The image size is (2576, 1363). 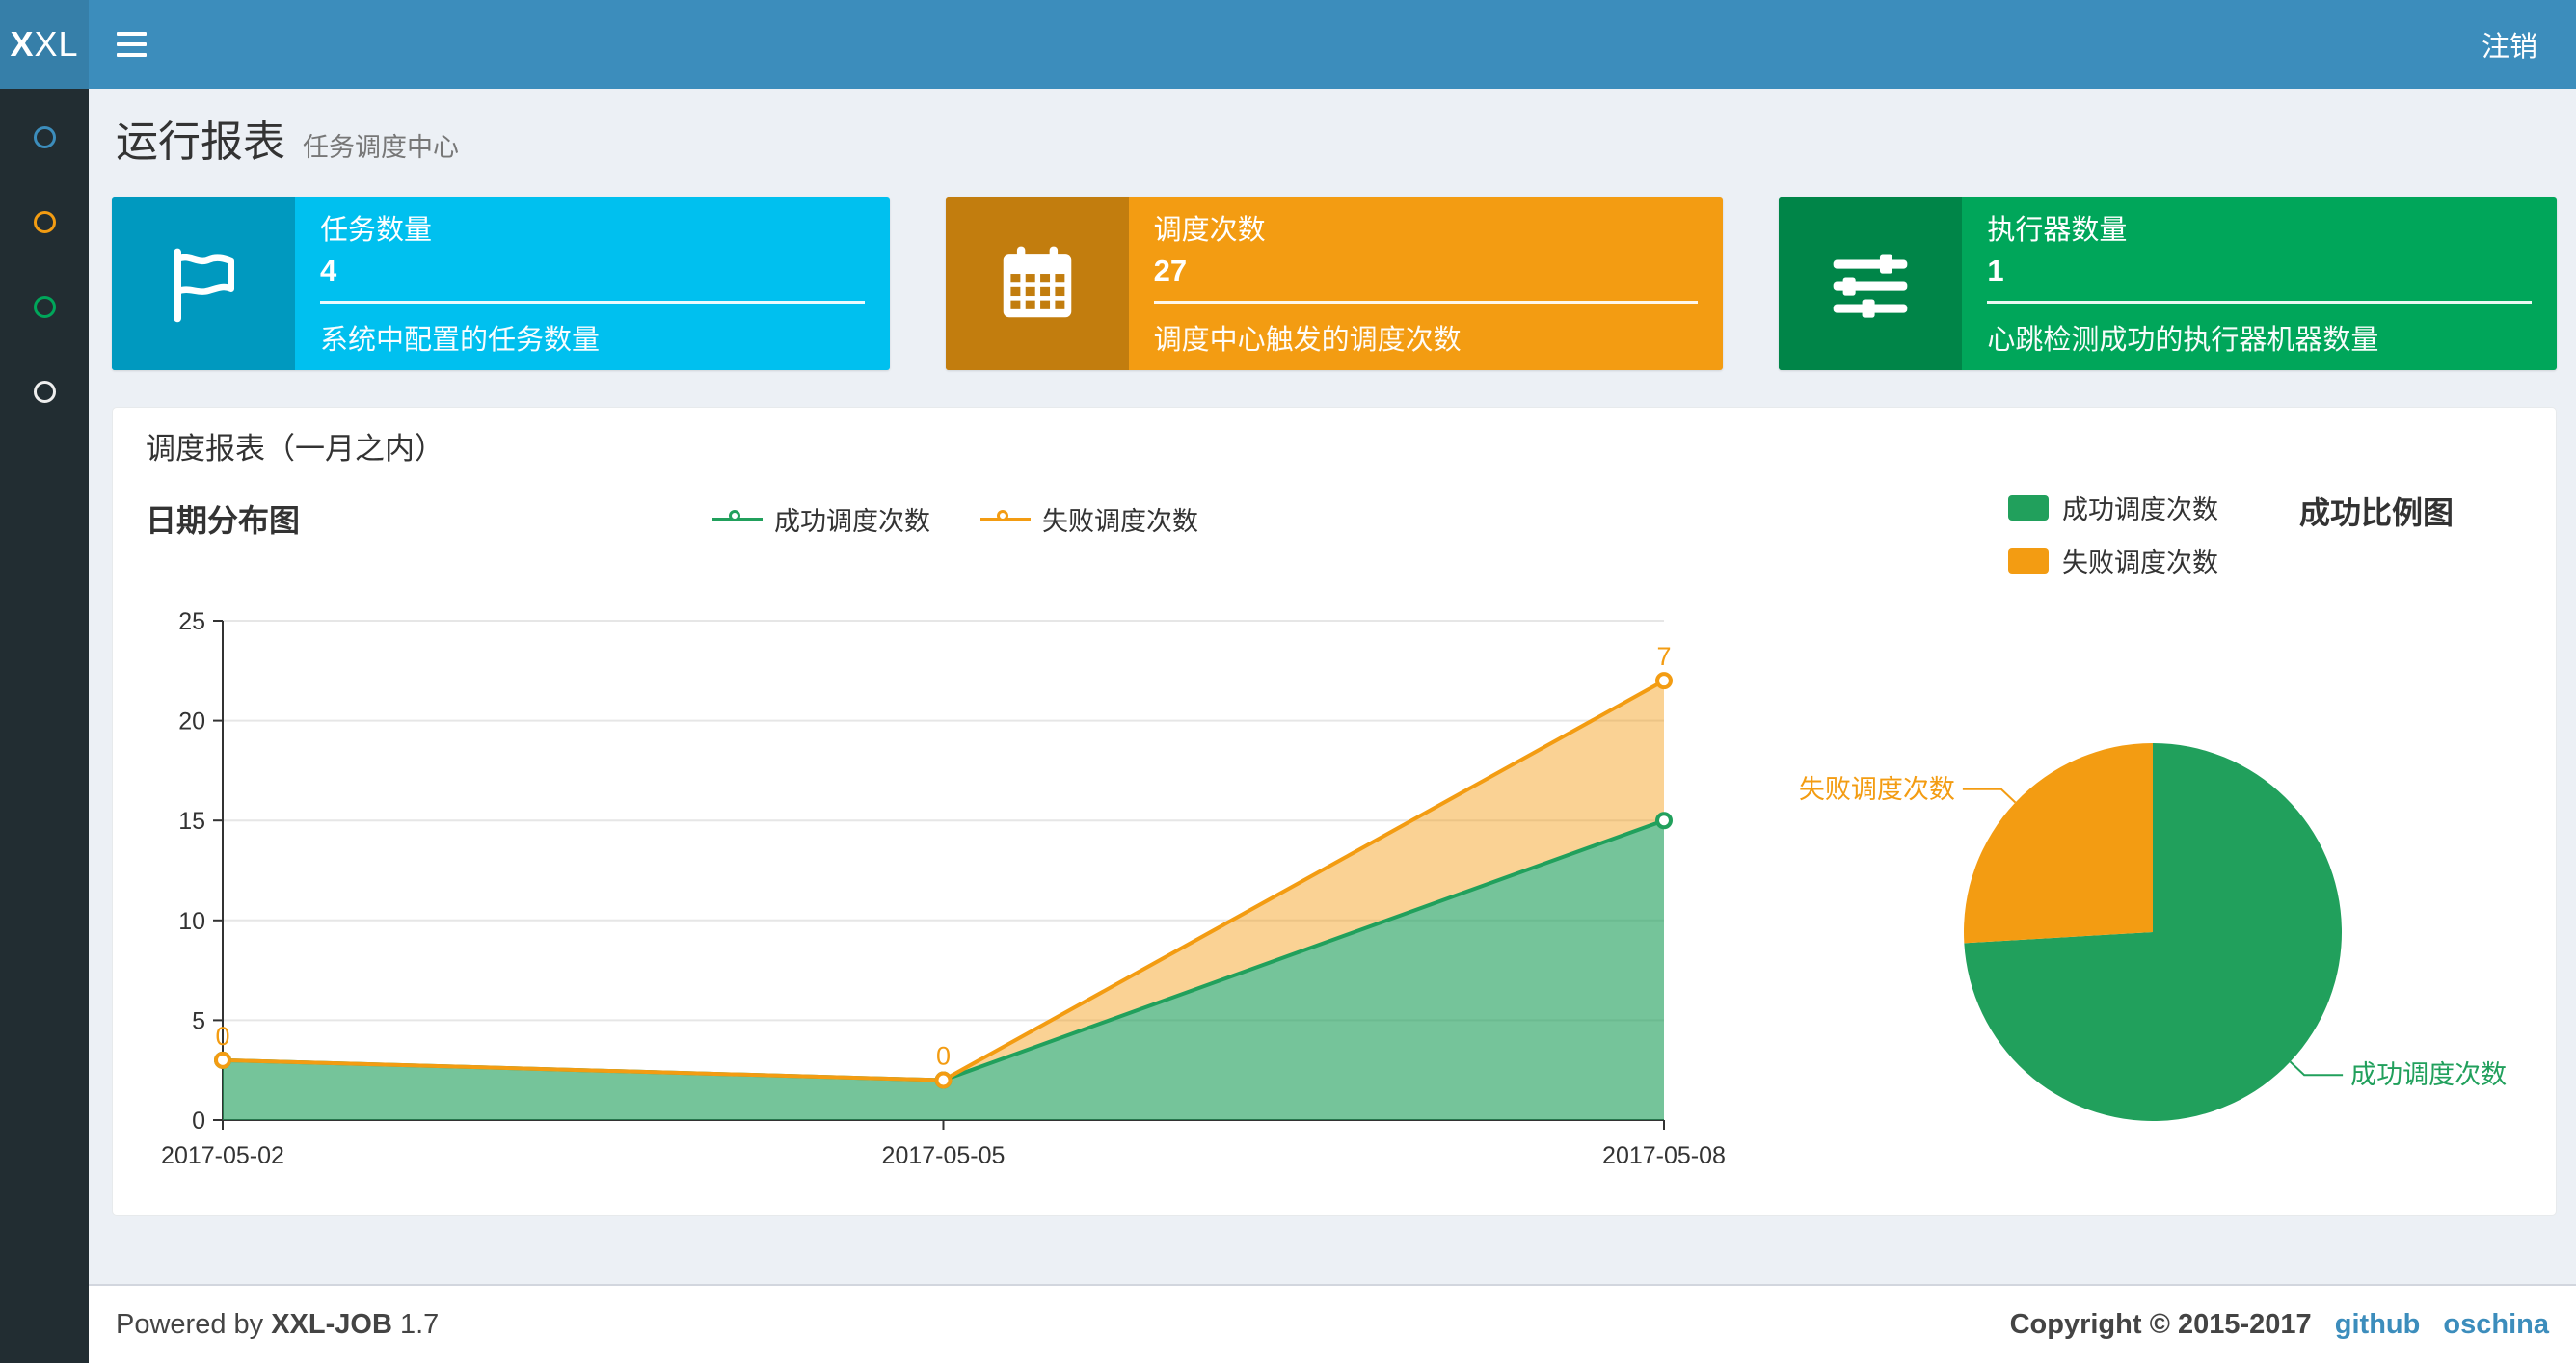 I want to click on info-box-body: 任务数量 4 系统中配置的任务数量, so click(x=593, y=283).